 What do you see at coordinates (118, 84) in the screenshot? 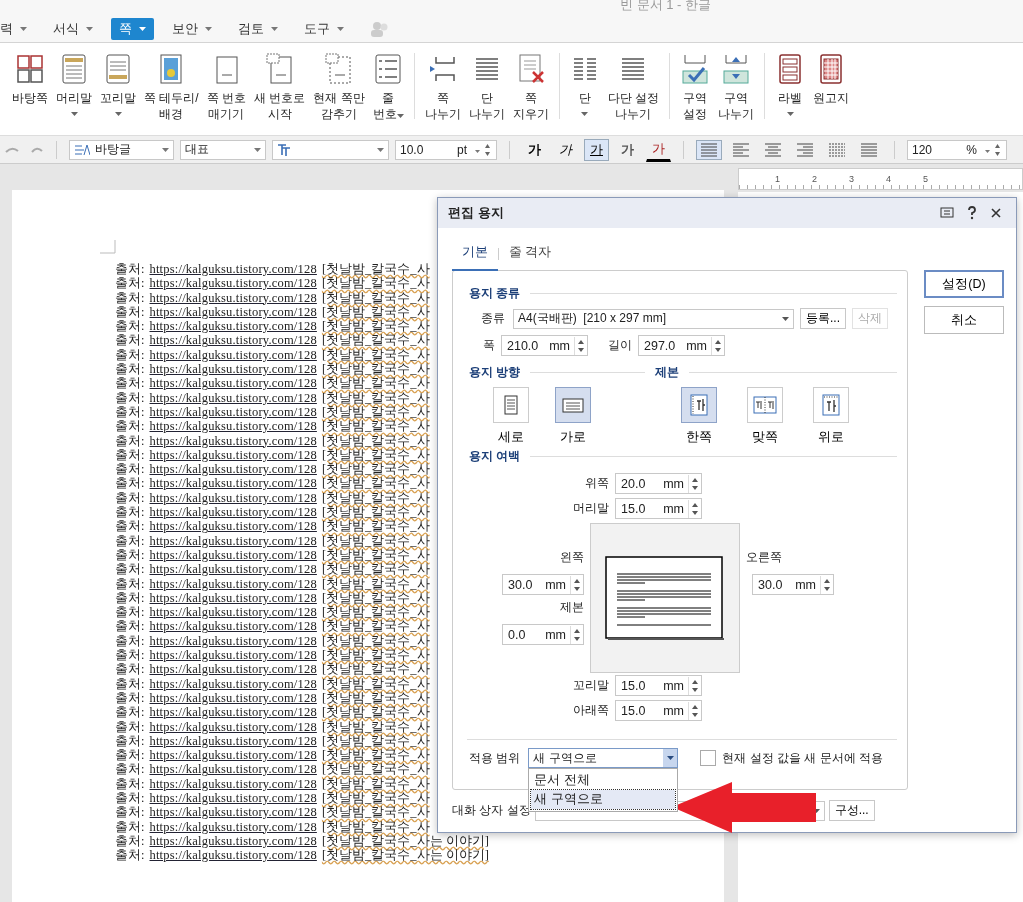
I see `ribbon-button: 꼬리말` at bounding box center [118, 84].